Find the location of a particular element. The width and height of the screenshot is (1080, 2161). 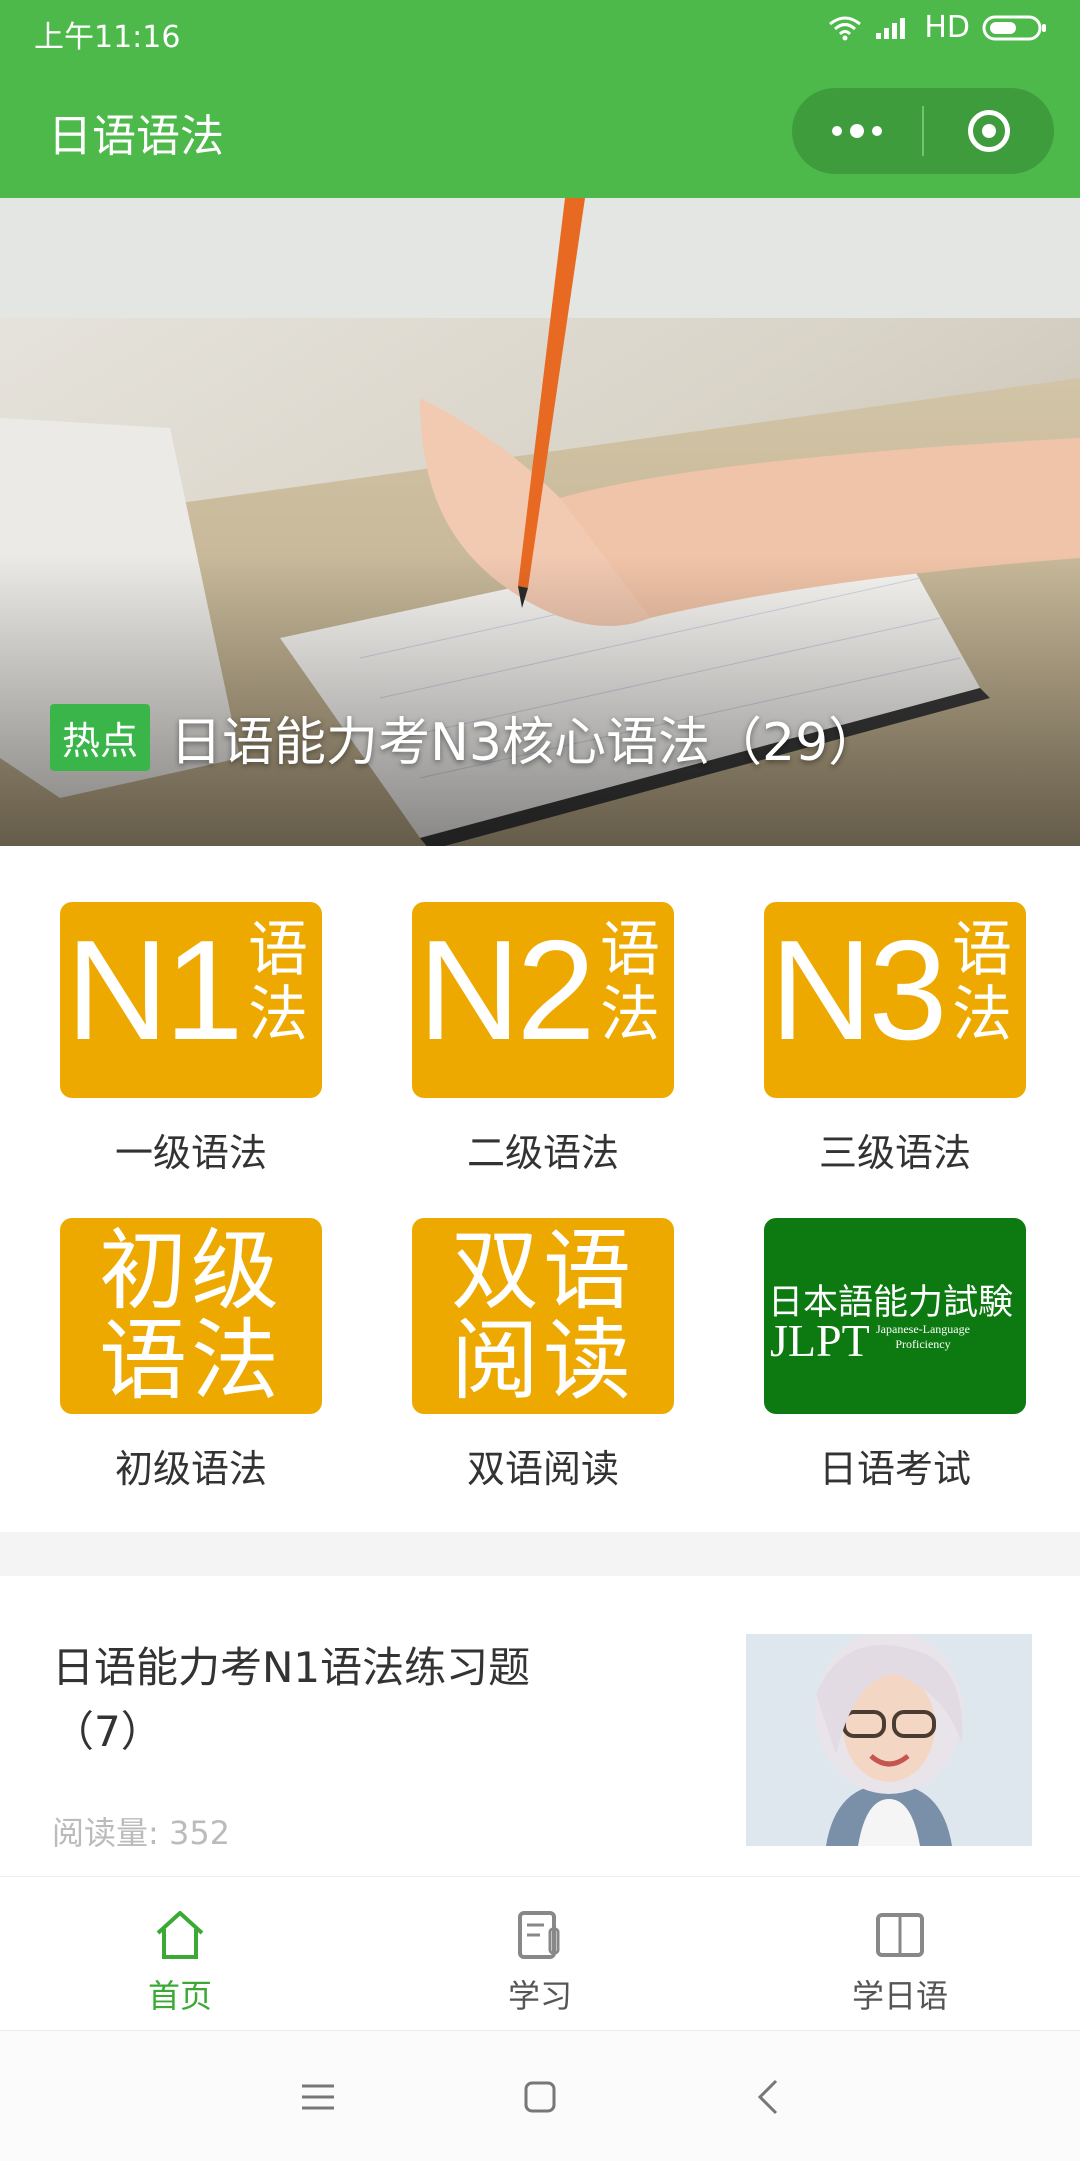

system-nav-bar is located at coordinates (540, 2095).